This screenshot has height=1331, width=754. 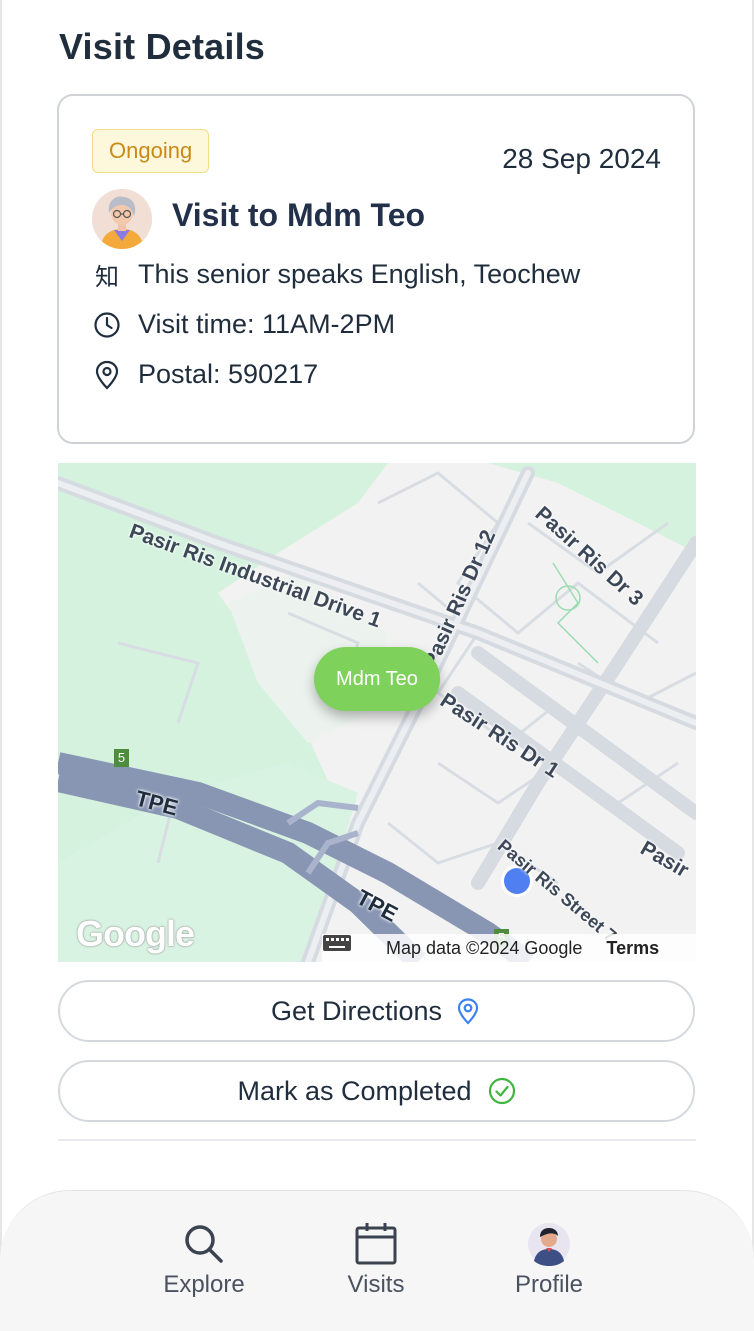 I want to click on tab-visits-label: Visits, so click(x=376, y=1284).